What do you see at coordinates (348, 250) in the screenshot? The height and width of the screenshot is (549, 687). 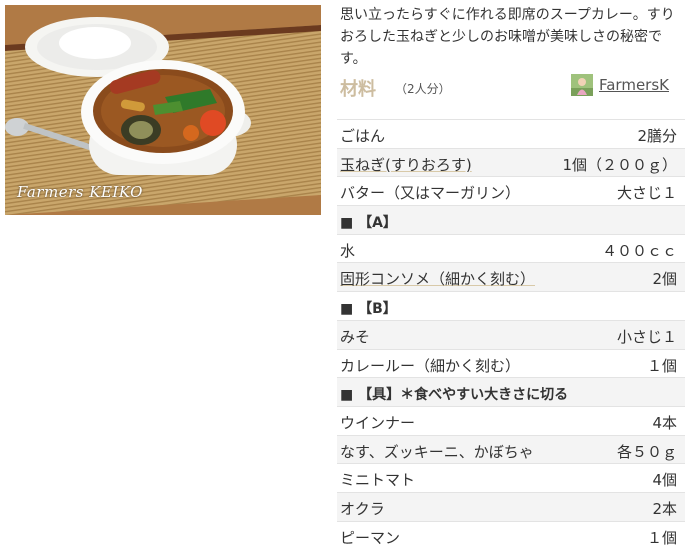 I see `ingredient-name: 水` at bounding box center [348, 250].